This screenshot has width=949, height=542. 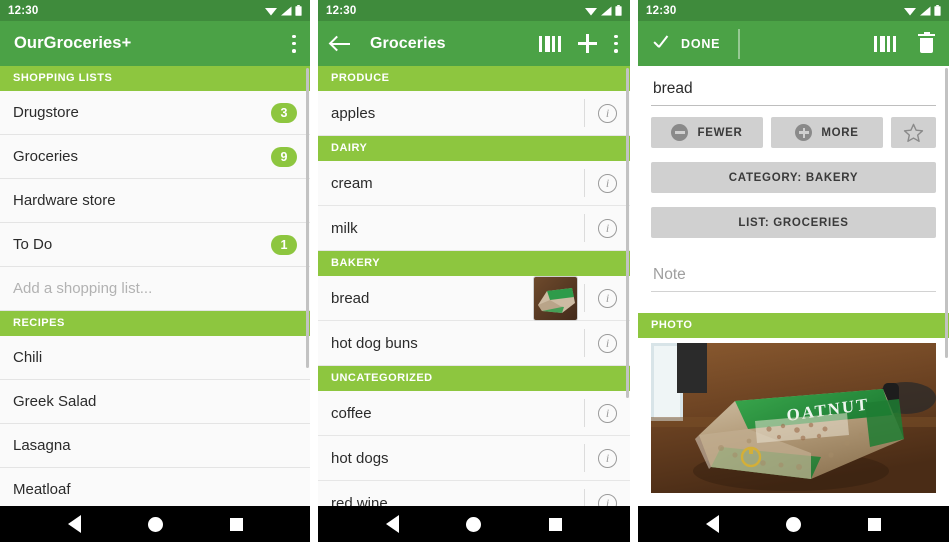 I want to click on done-button: DONE, so click(x=684, y=44).